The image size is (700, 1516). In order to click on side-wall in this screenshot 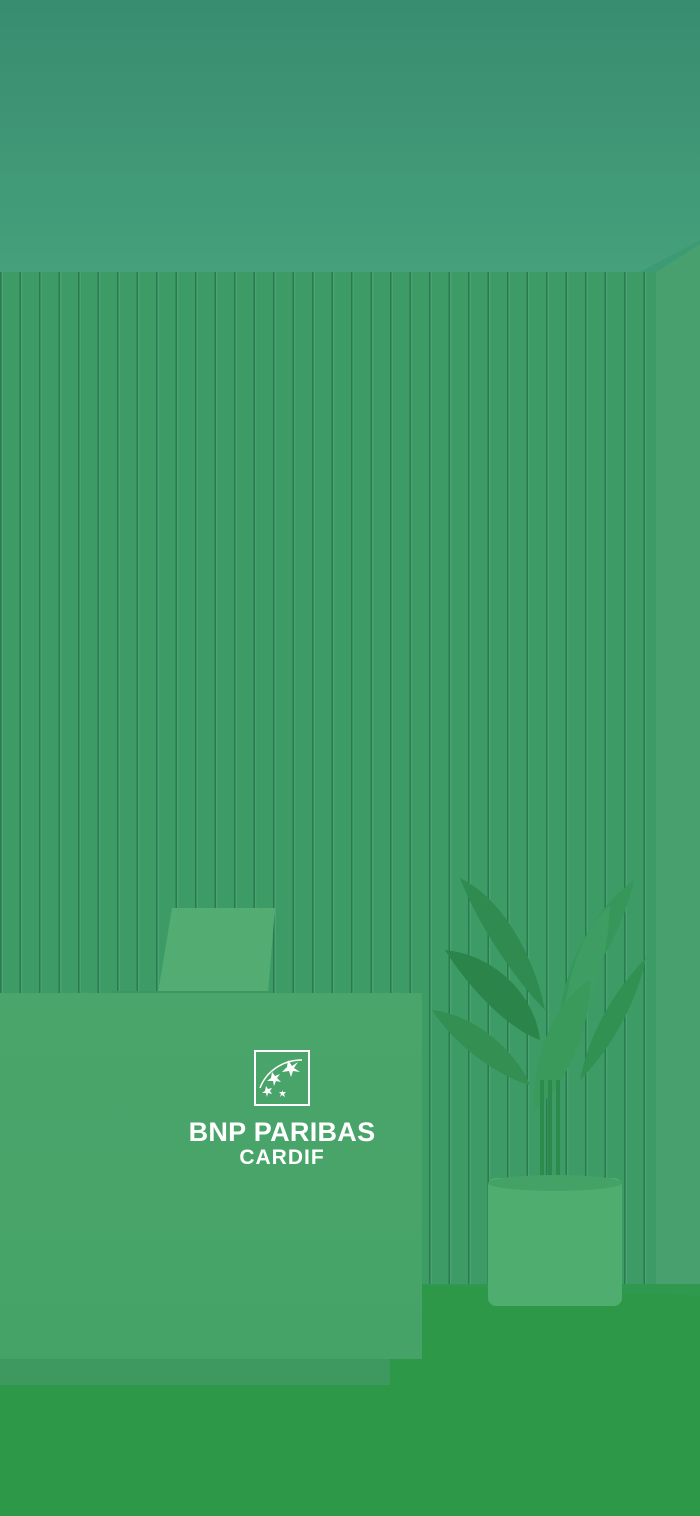, I will do `click(678, 770)`.